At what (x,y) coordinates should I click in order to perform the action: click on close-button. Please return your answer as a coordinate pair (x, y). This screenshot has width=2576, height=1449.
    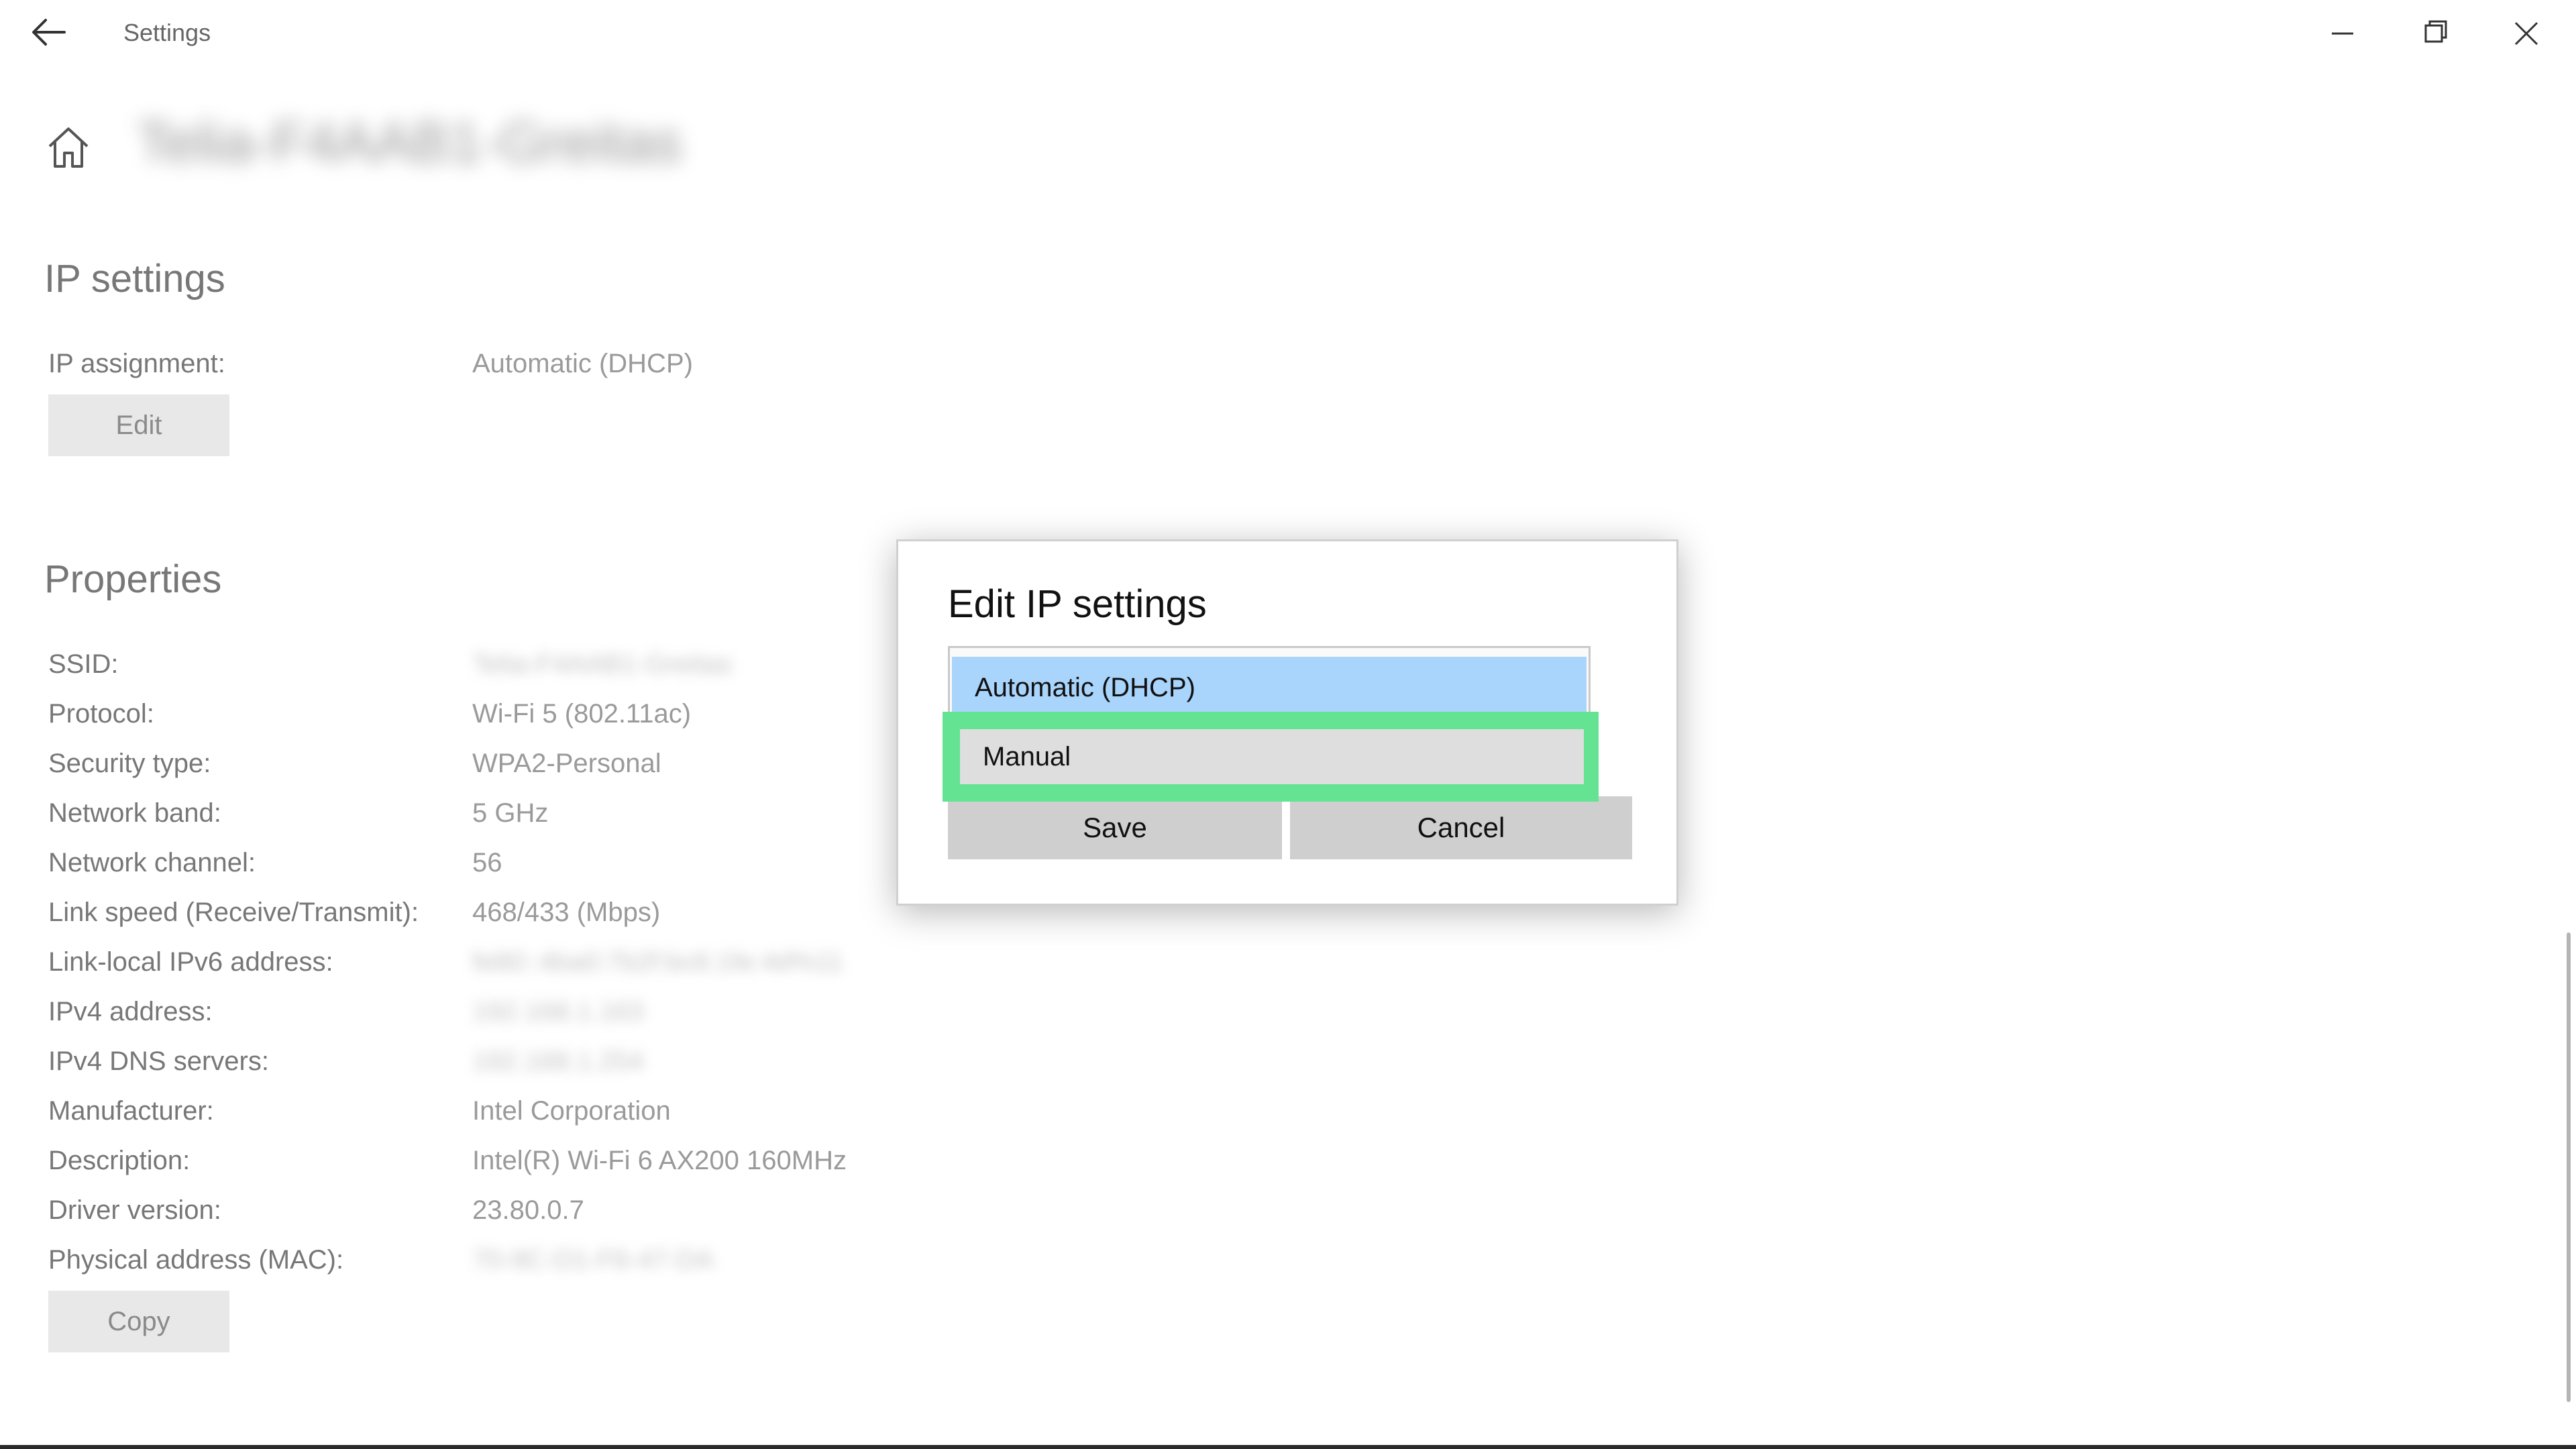
    Looking at the image, I should click on (2526, 33).